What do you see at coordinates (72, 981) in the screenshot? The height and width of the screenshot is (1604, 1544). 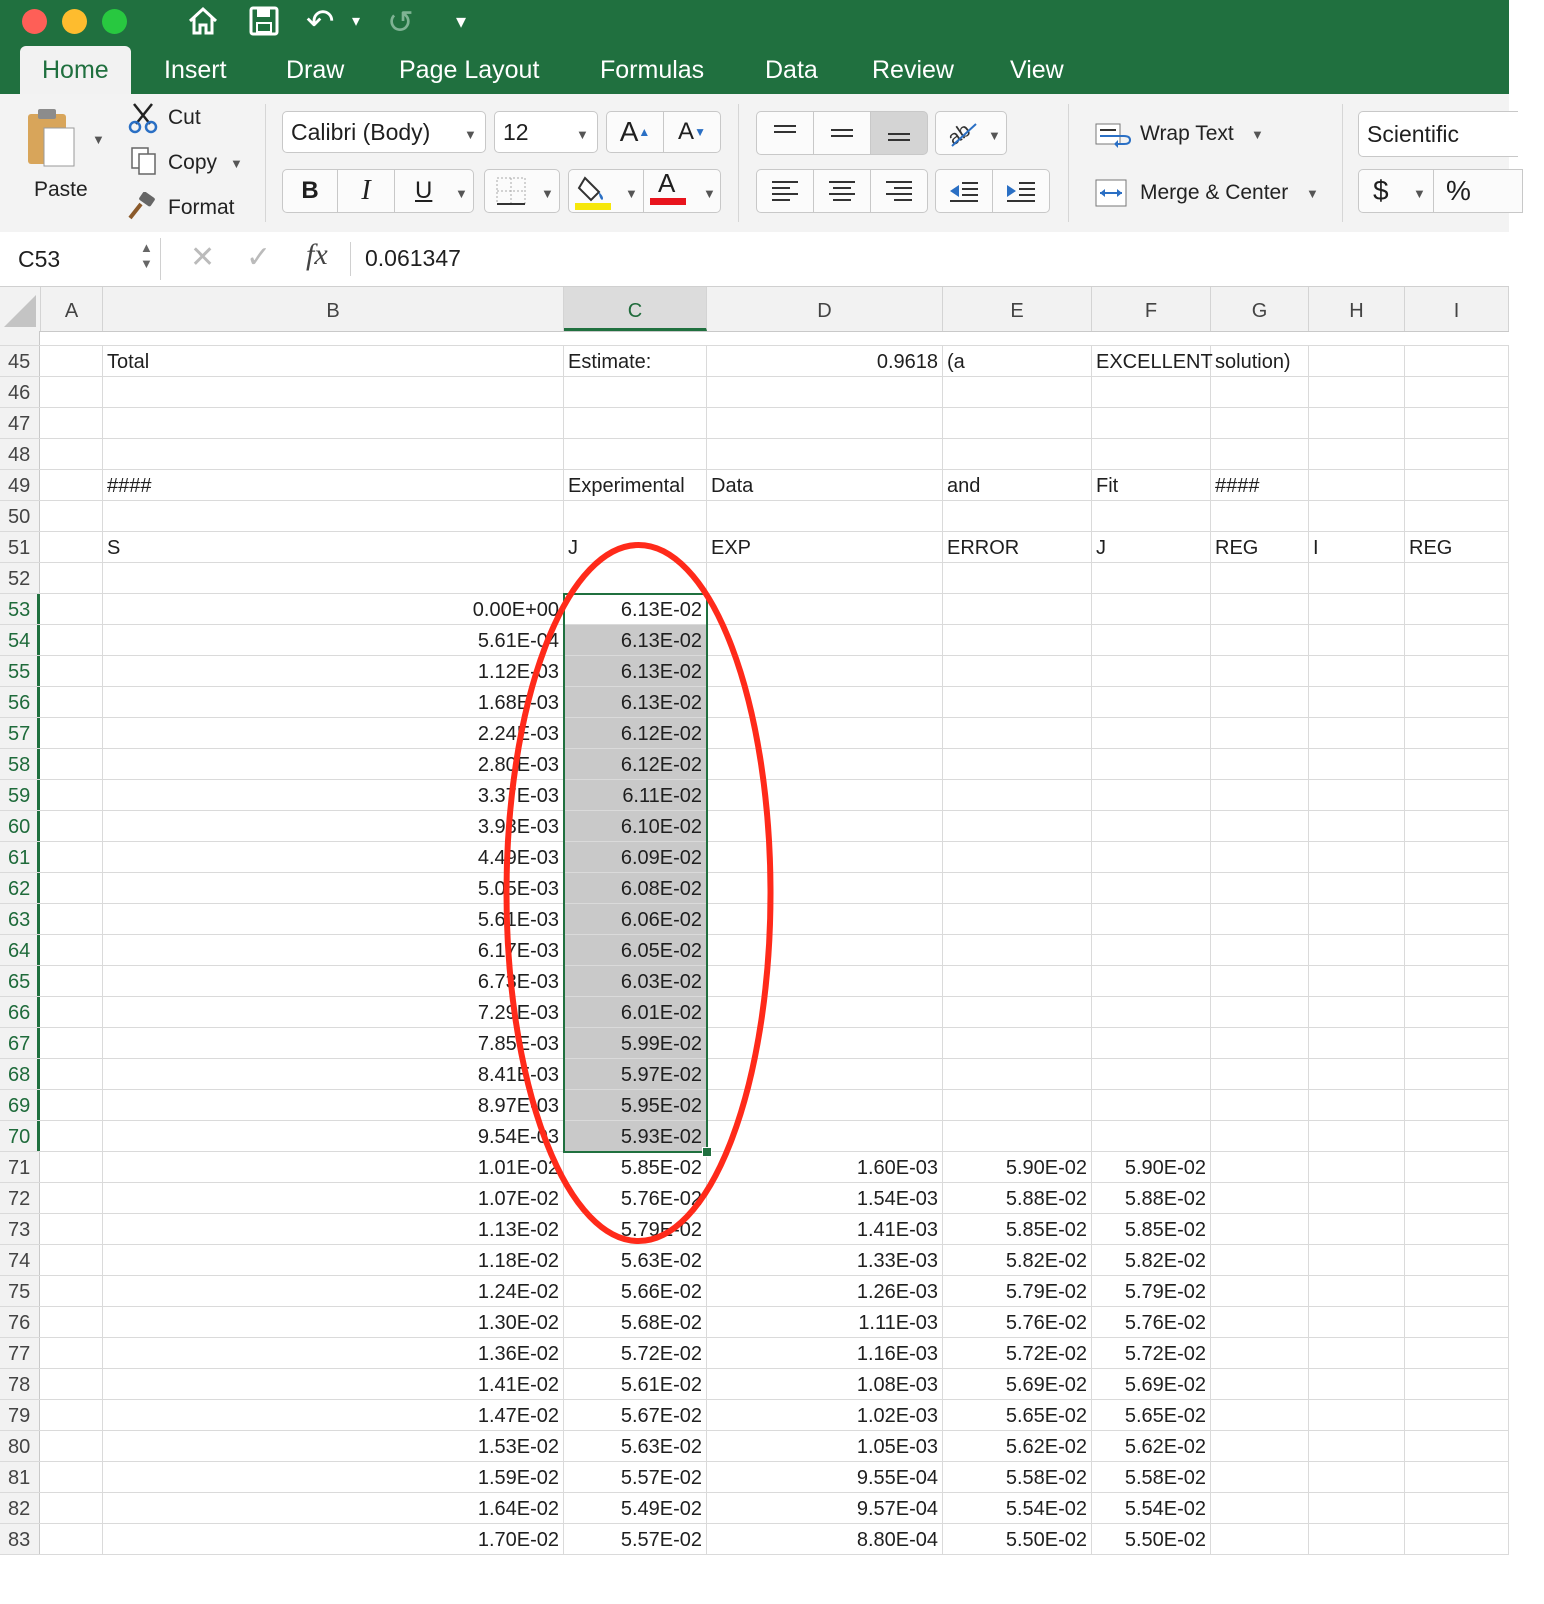 I see `cell-a65` at bounding box center [72, 981].